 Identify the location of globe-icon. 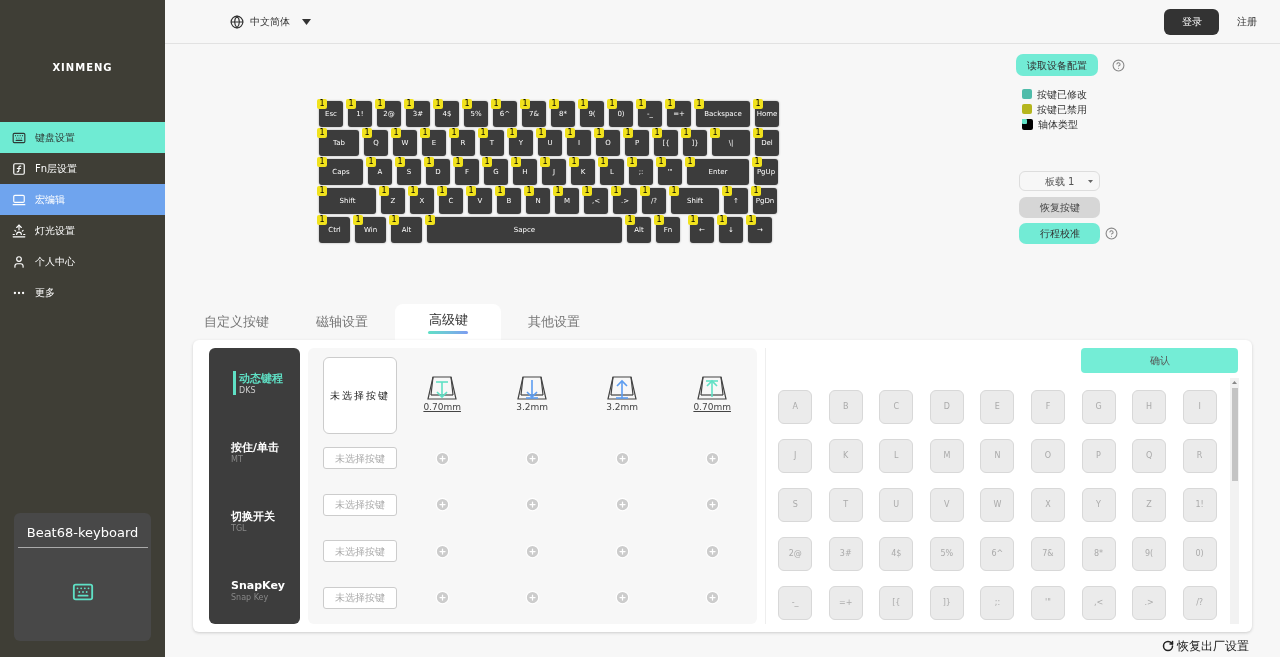
(237, 21).